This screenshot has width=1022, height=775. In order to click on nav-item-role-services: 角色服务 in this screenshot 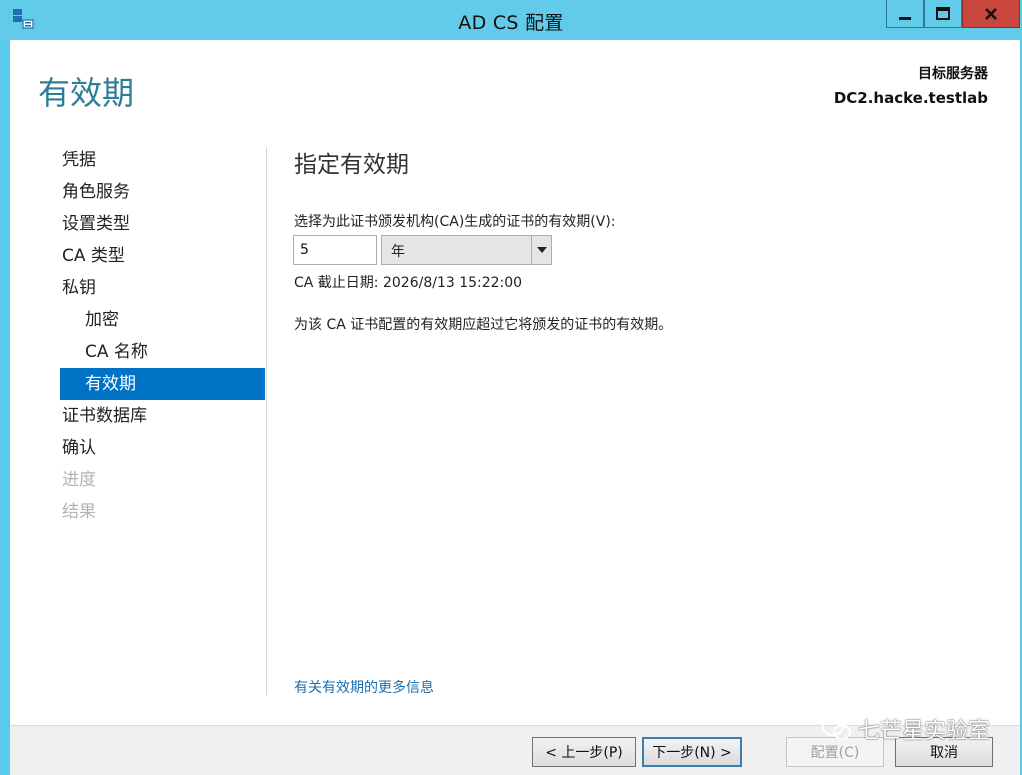, I will do `click(162, 192)`.